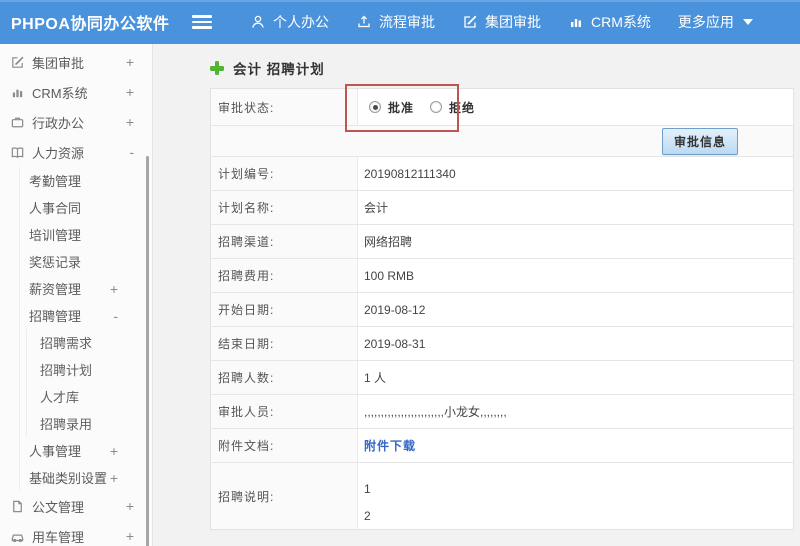 The height and width of the screenshot is (546, 800). Describe the element at coordinates (419, 107) in the screenshot. I see `approval-radio-group: 批准 拒绝` at that location.